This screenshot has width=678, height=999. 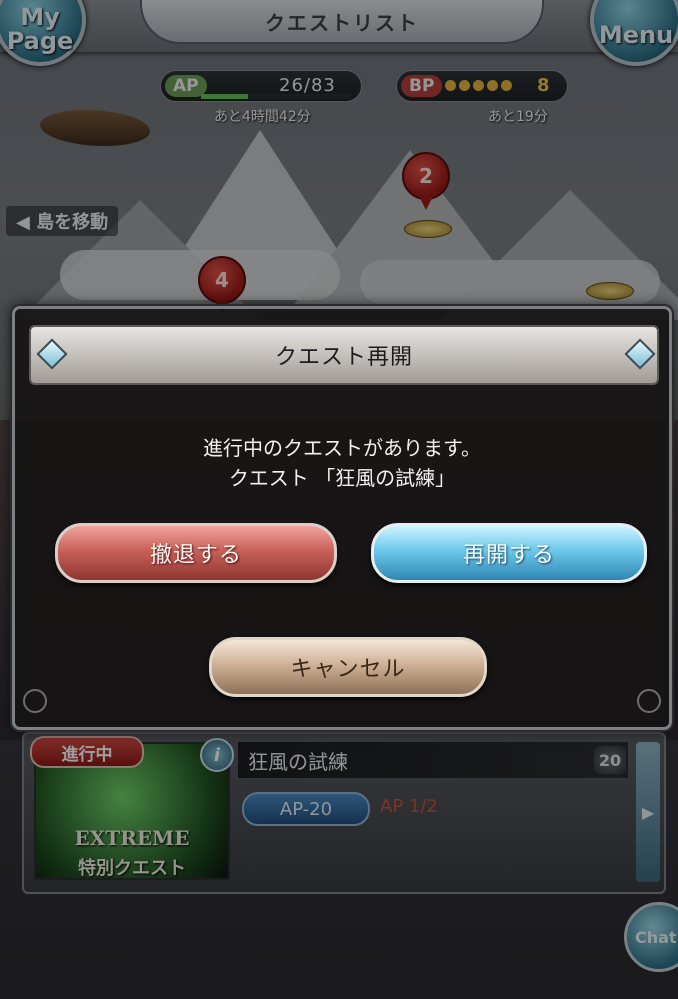 I want to click on retreat-label: 撤退する, so click(x=195, y=555).